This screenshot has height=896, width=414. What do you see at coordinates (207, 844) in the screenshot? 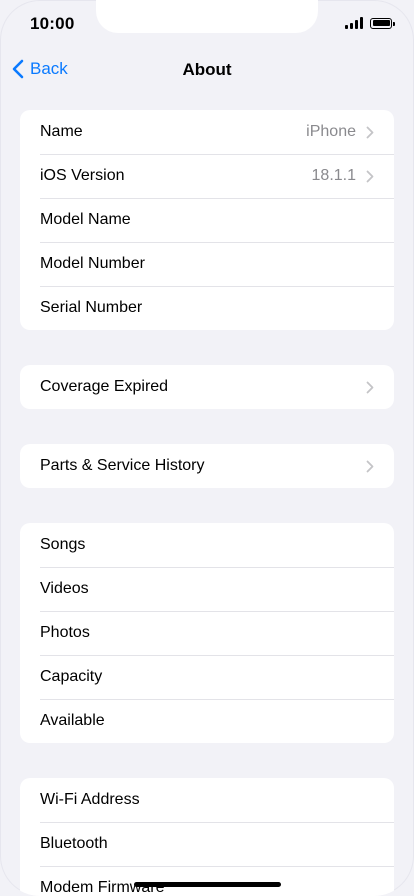
I see `bluetooth-row: Bluetooth` at bounding box center [207, 844].